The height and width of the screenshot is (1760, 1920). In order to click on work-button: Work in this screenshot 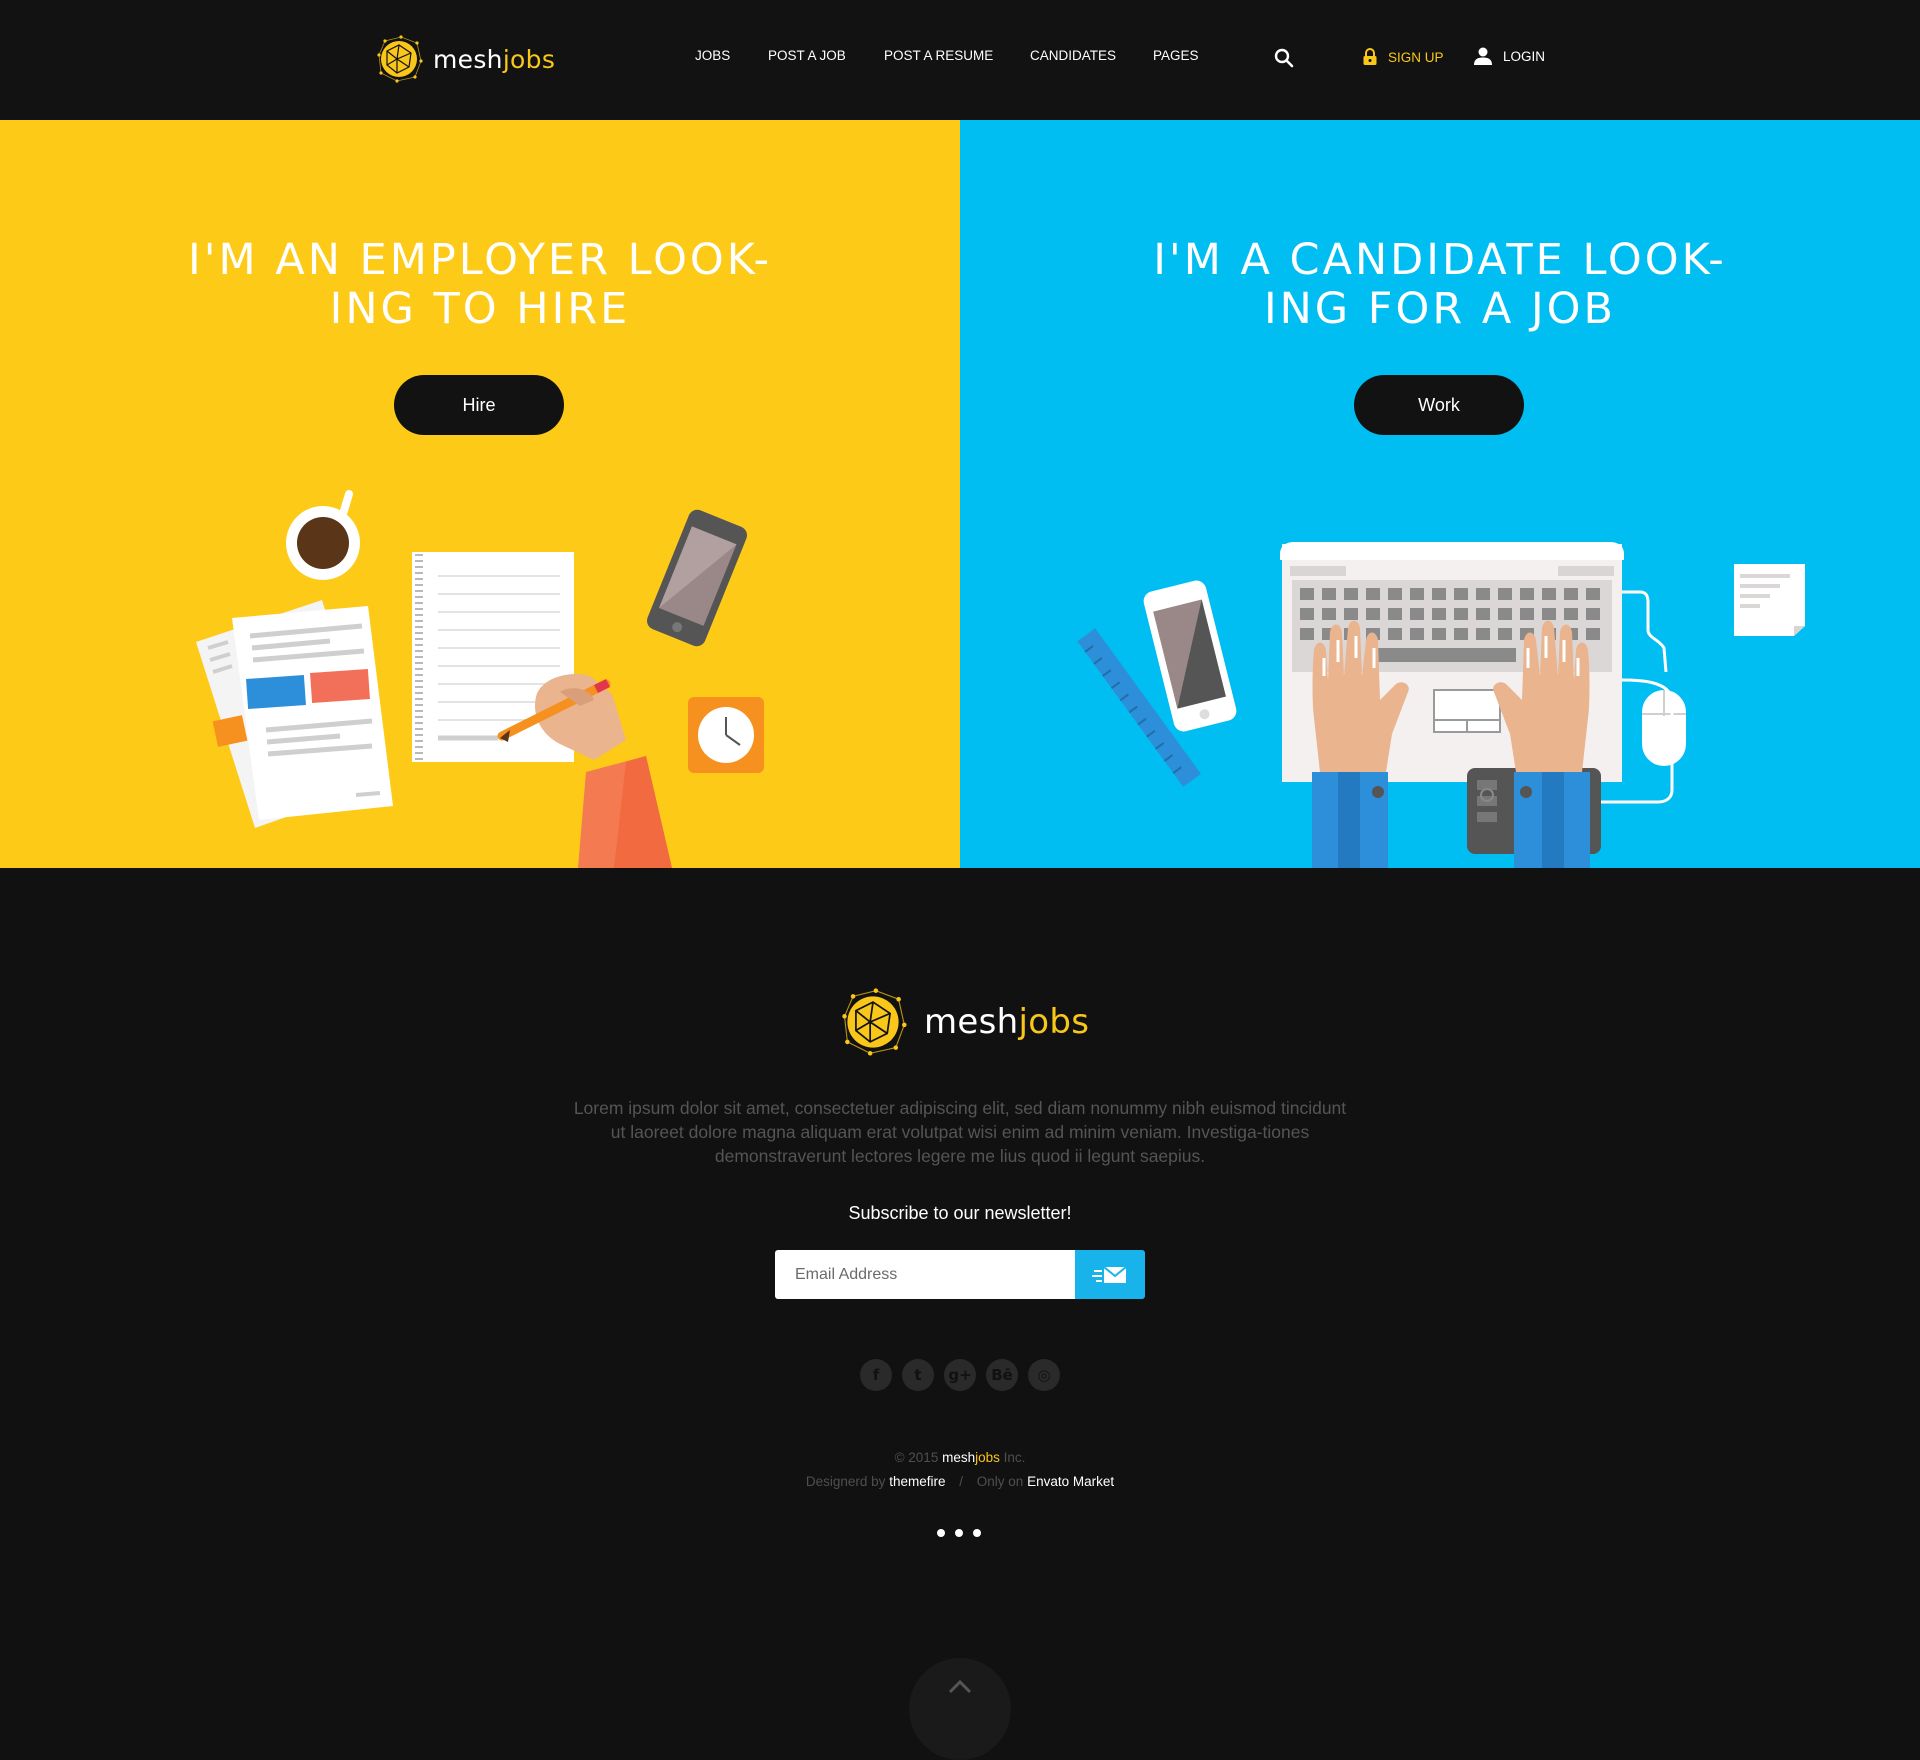, I will do `click(1439, 405)`.